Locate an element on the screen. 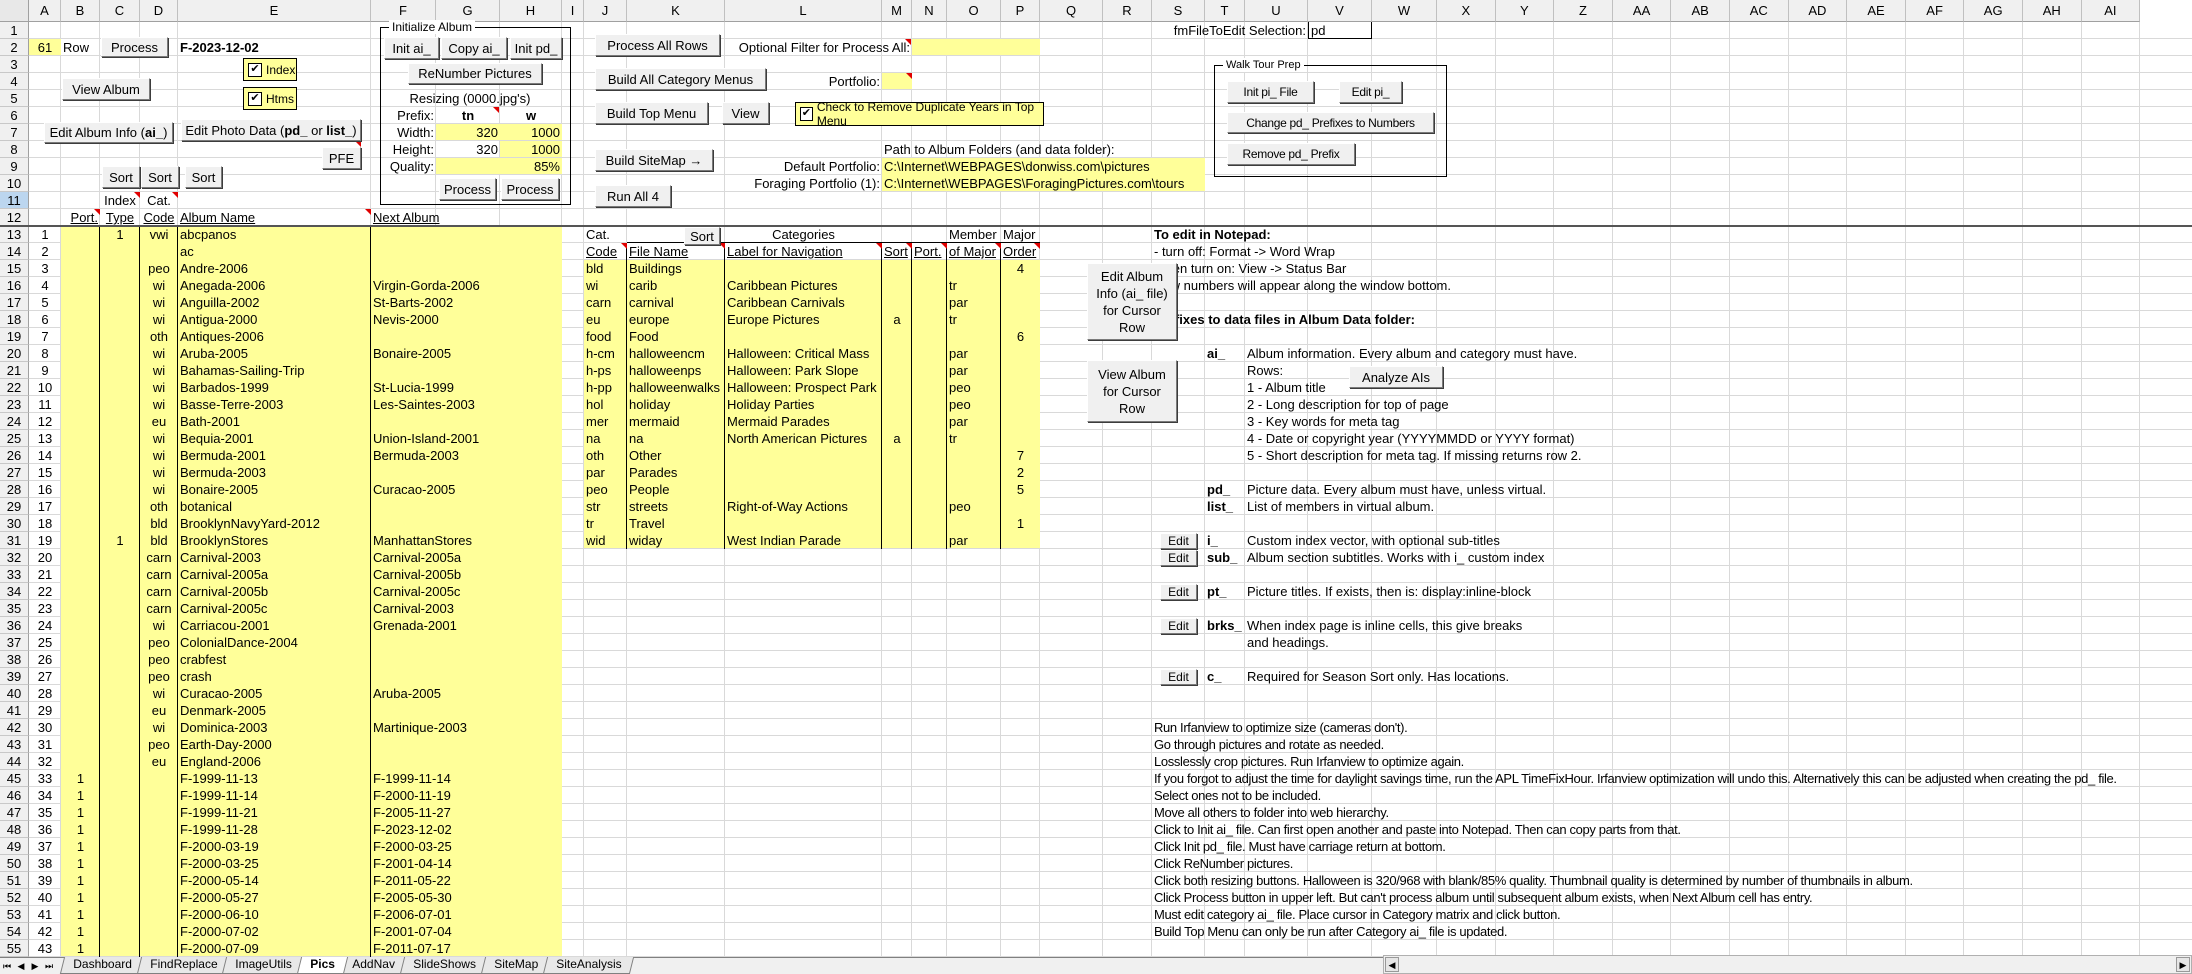 Image resolution: width=2192 pixels, height=974 pixels. process-all-rows-button: Process All Rows is located at coordinates (657, 45).